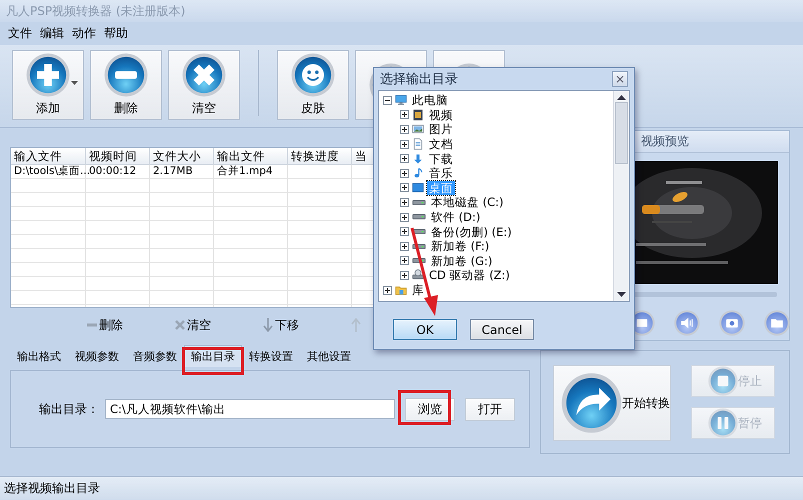 This screenshot has height=500, width=803. What do you see at coordinates (112, 171) in the screenshot?
I see `table-cell: 00:00:12` at bounding box center [112, 171].